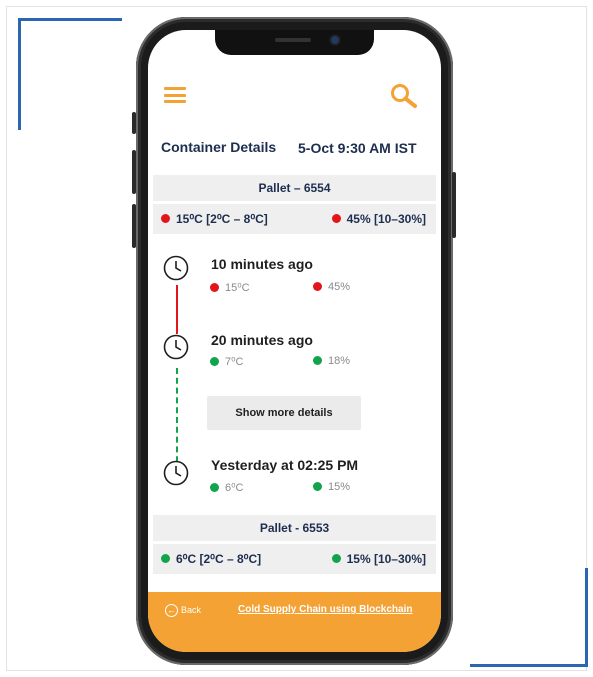 The image size is (593, 677). I want to click on pallet-humidity-value: 15% [10–30%], so click(386, 559).